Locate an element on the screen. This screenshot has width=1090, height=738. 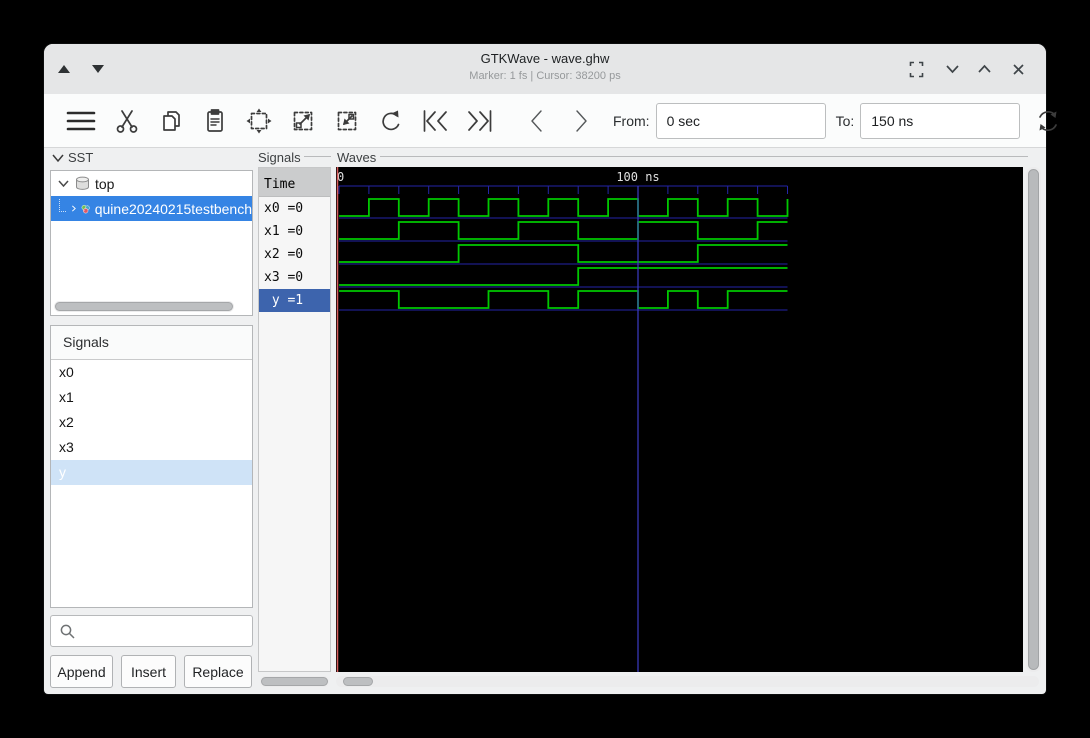
zoom-in-button is located at coordinates (303, 121).